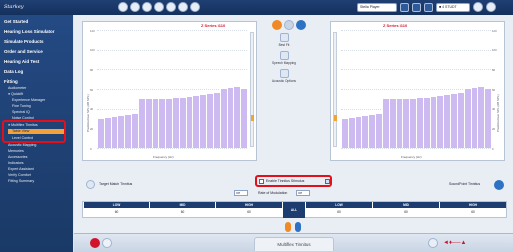 The width and height of the screenshot is (513, 252). What do you see at coordinates (473, 212) in the screenshot?
I see `right-table-high-value: 60` at bounding box center [473, 212].